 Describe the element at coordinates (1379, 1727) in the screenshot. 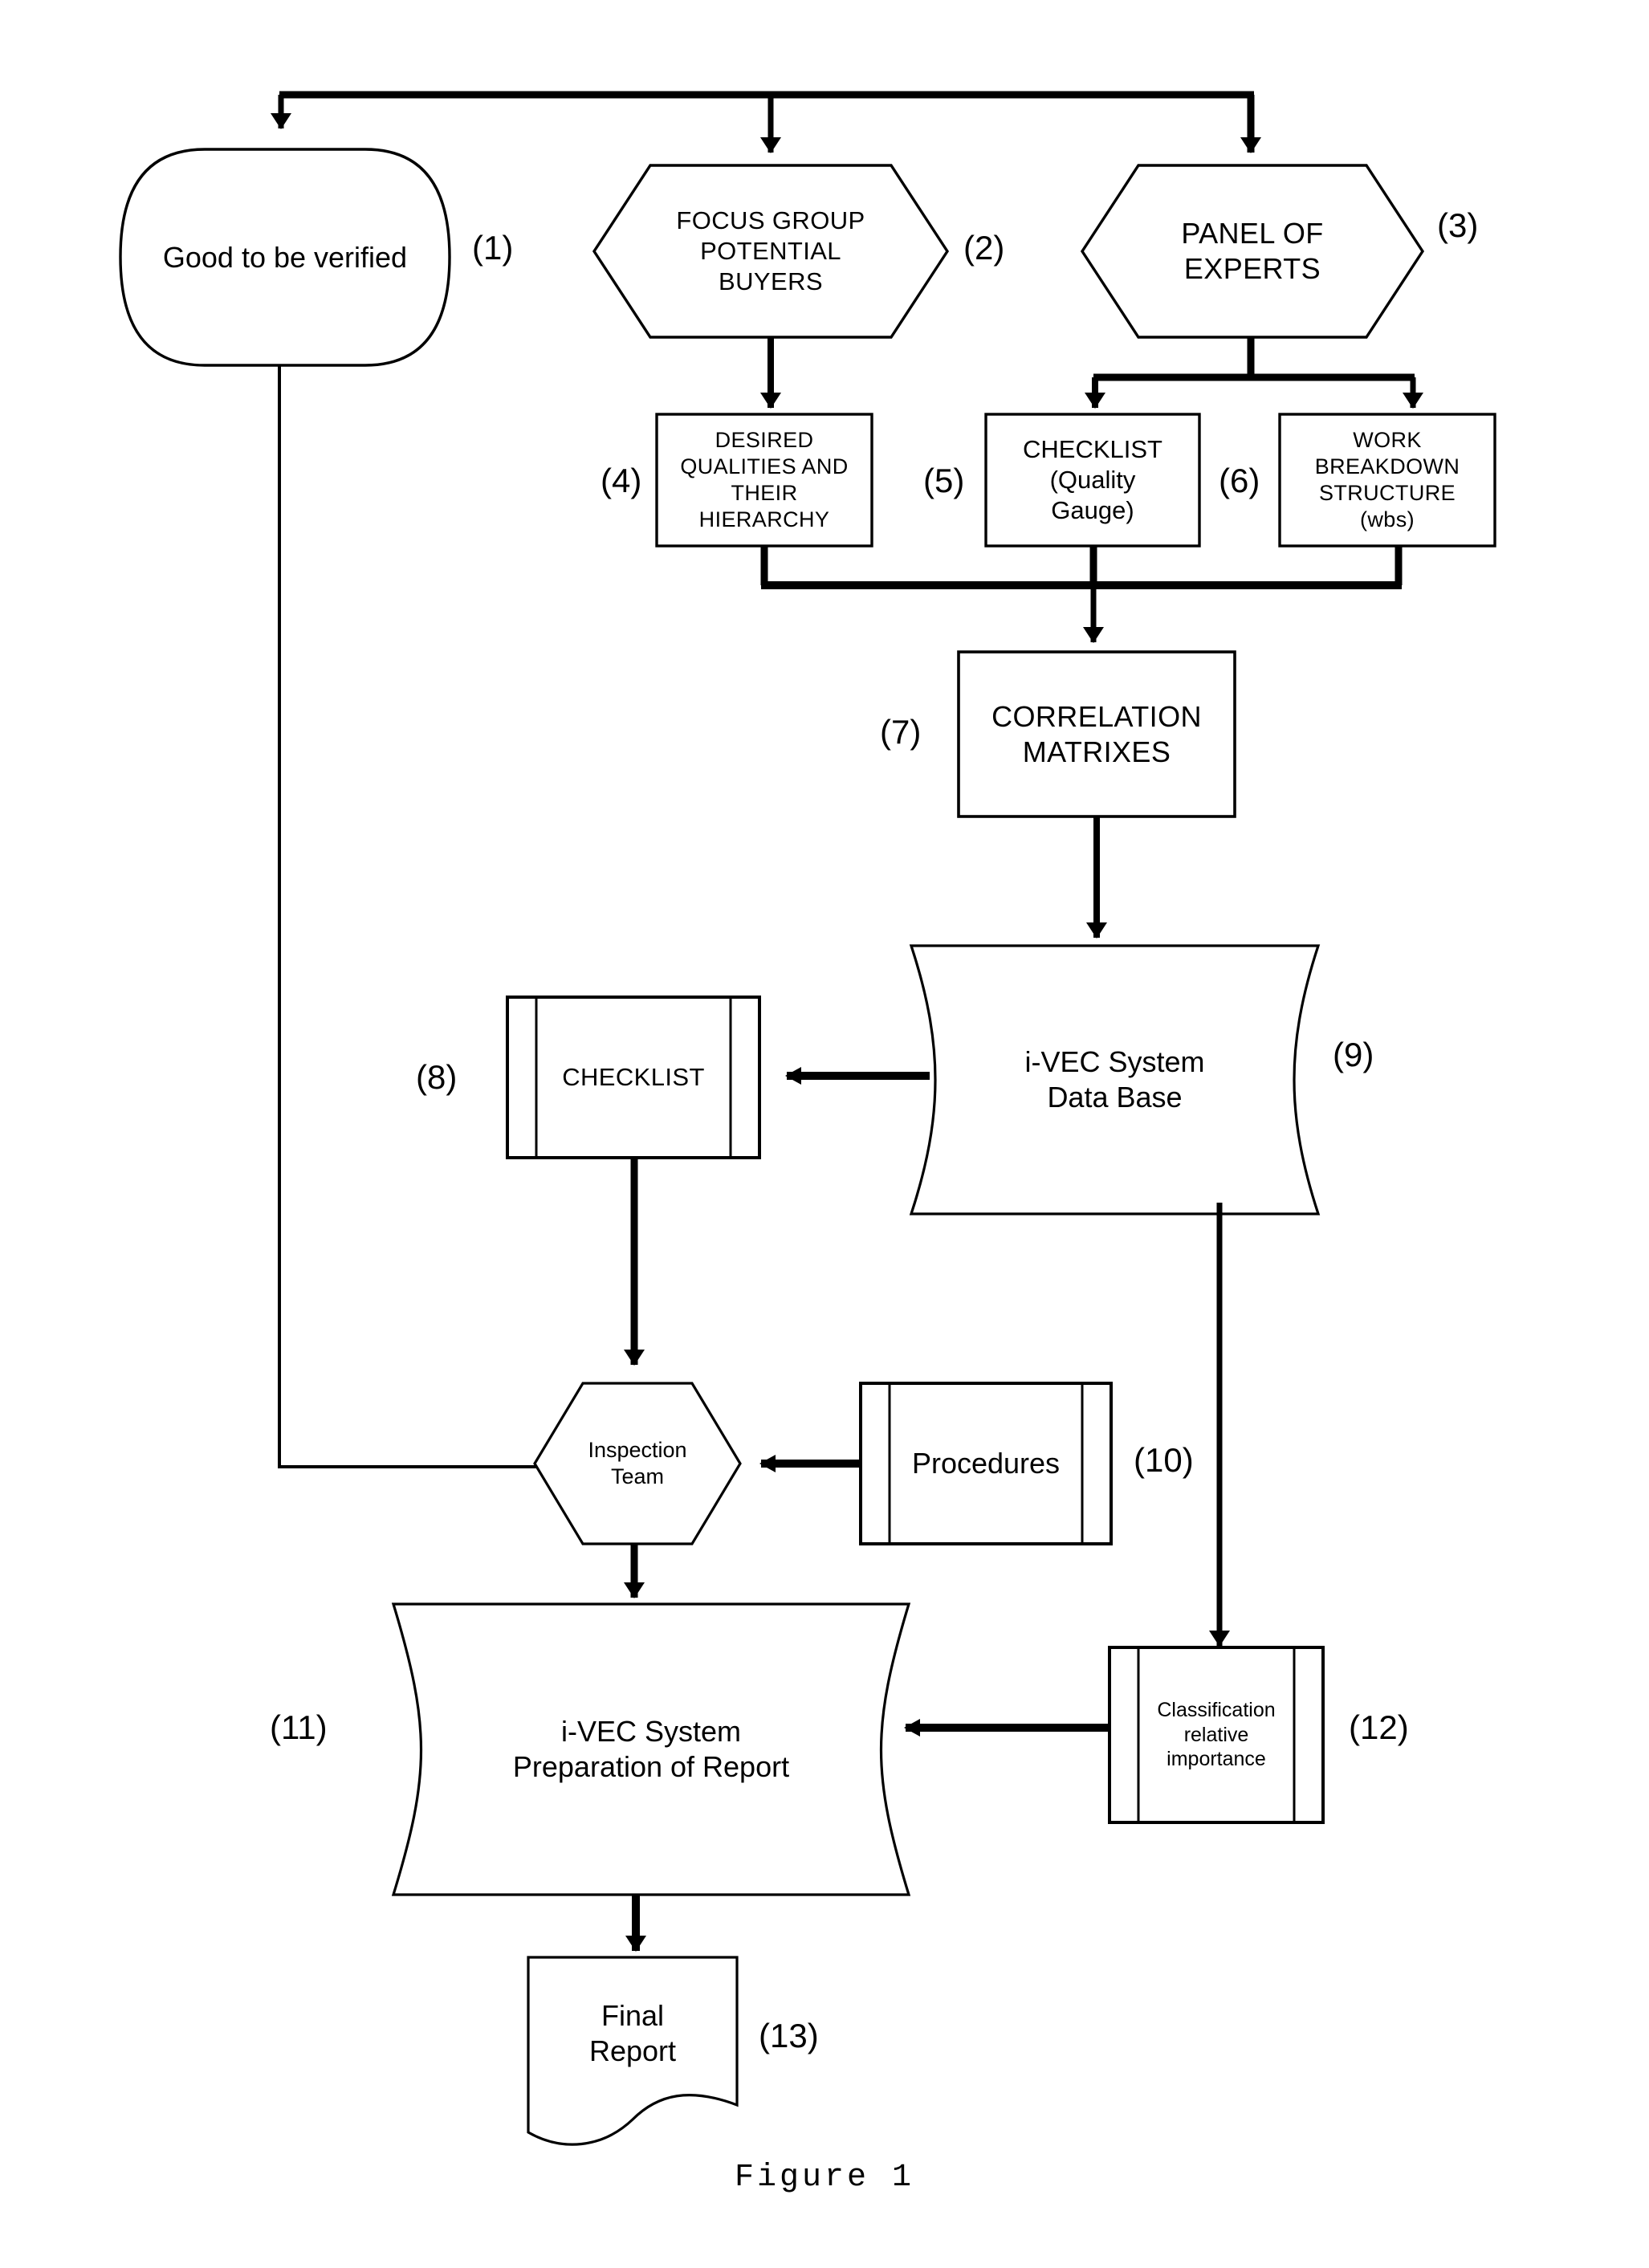

I see `ref-number-12: (12)` at that location.